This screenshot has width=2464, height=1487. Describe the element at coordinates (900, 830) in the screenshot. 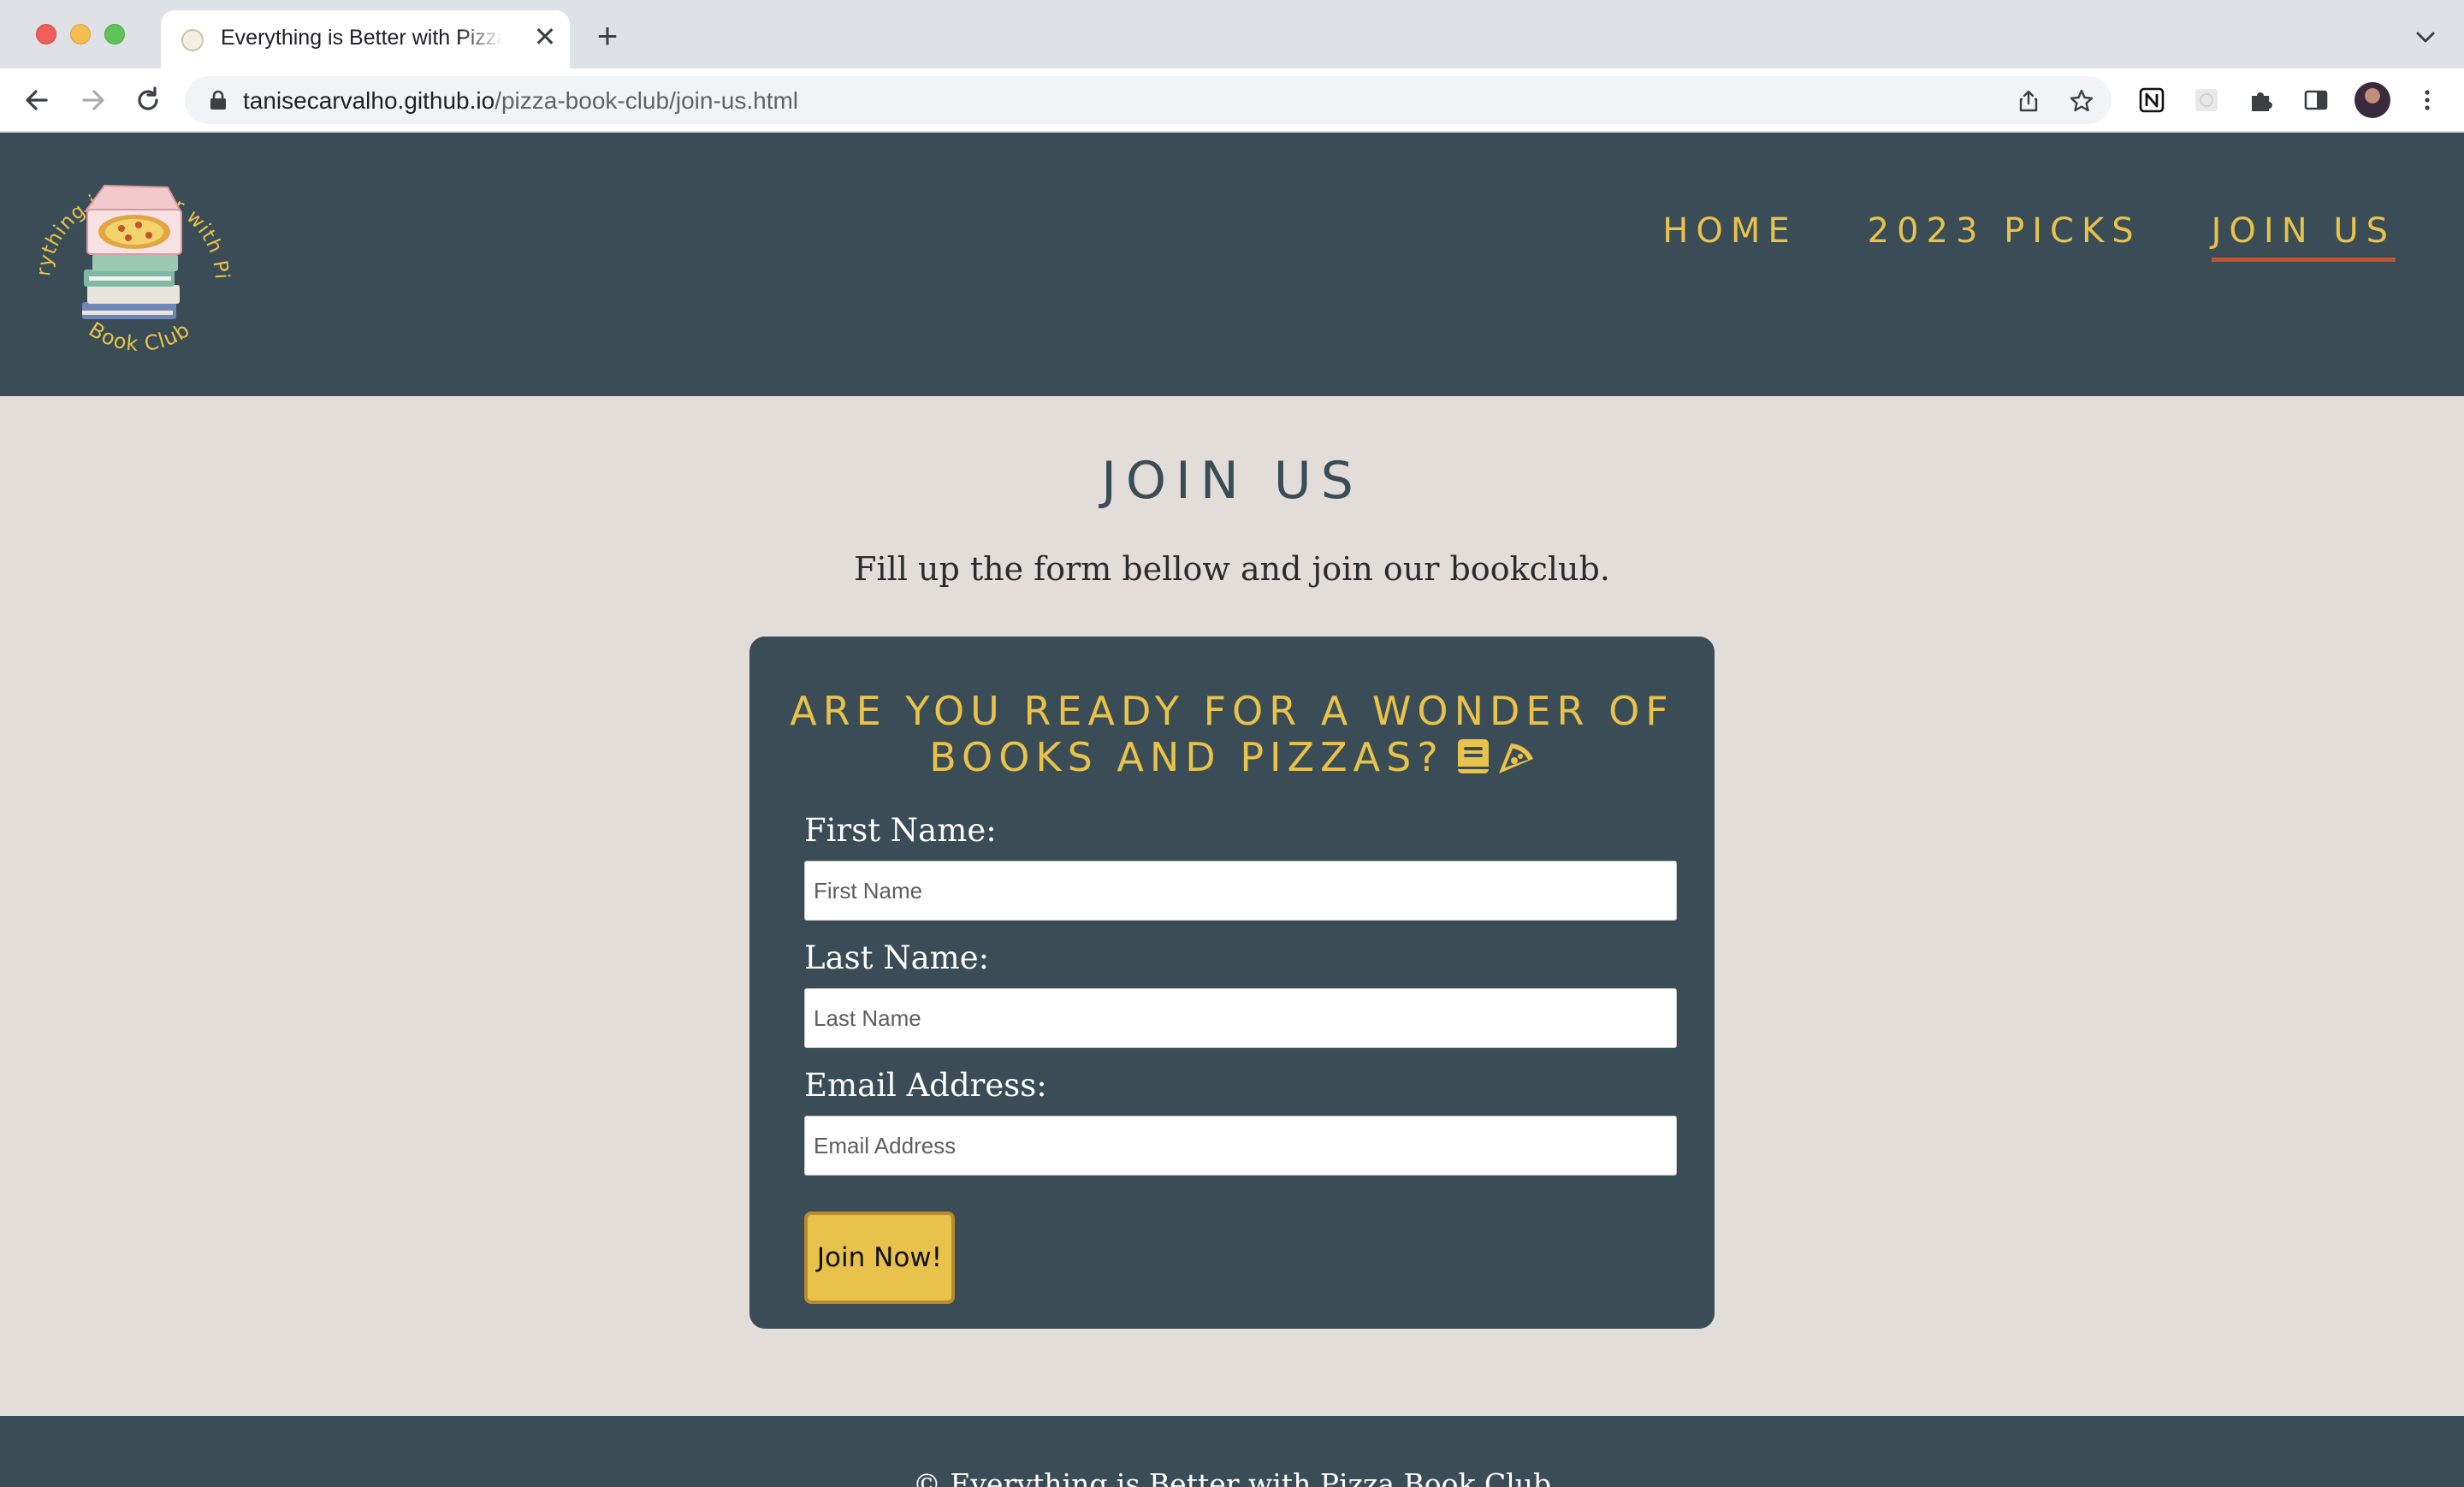

I see `first-name-label: First Name:` at that location.